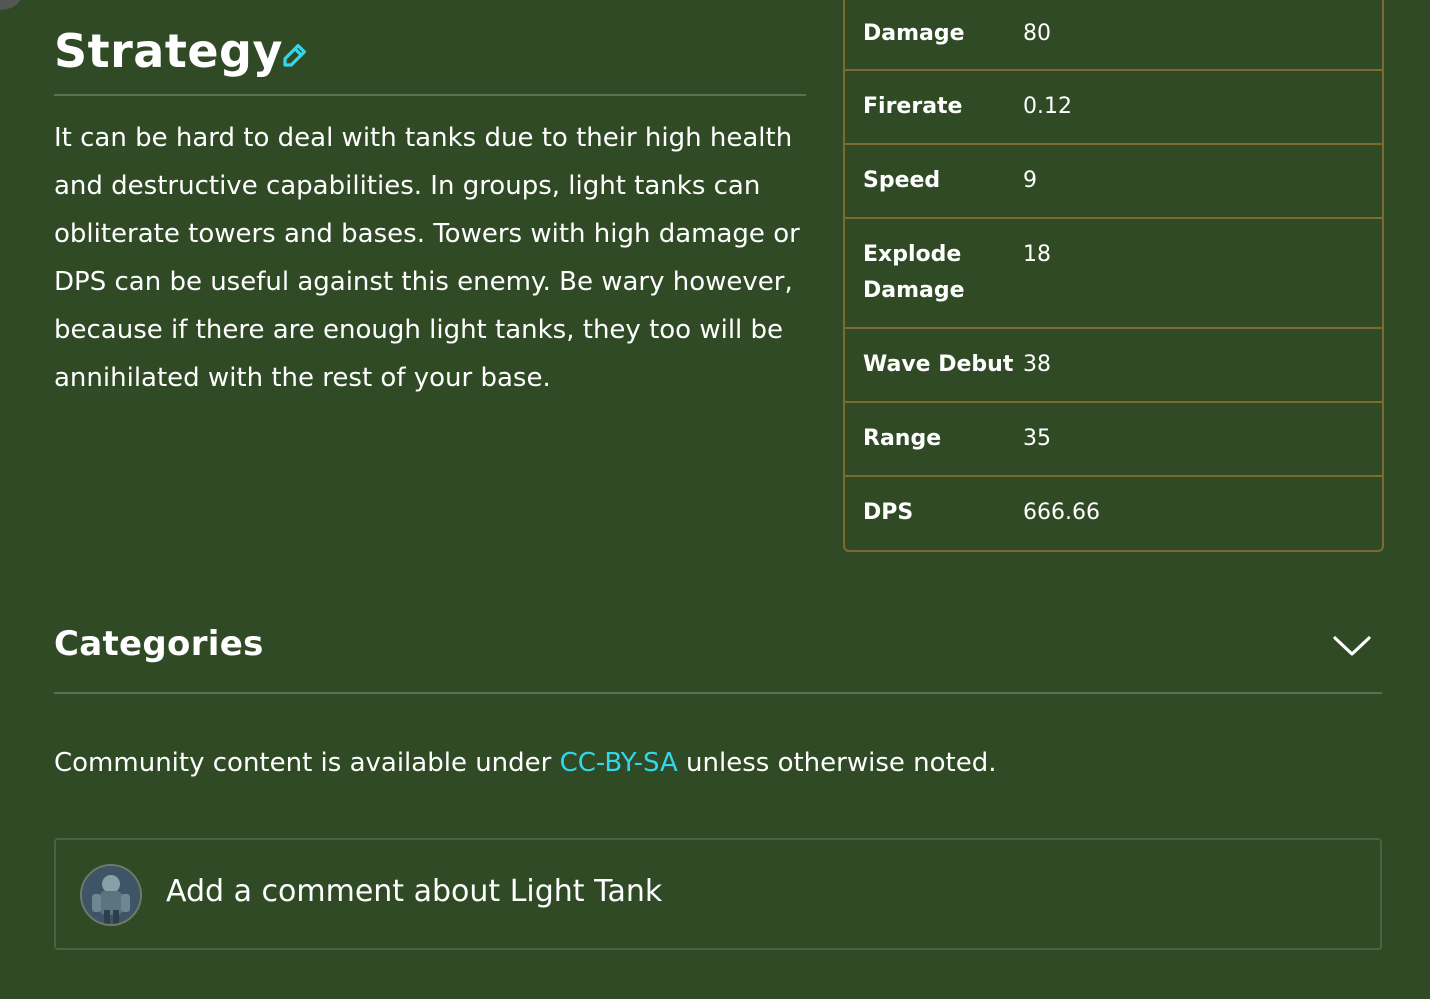 The image size is (1430, 999). I want to click on license-link: CC-BY-SA, so click(619, 763).